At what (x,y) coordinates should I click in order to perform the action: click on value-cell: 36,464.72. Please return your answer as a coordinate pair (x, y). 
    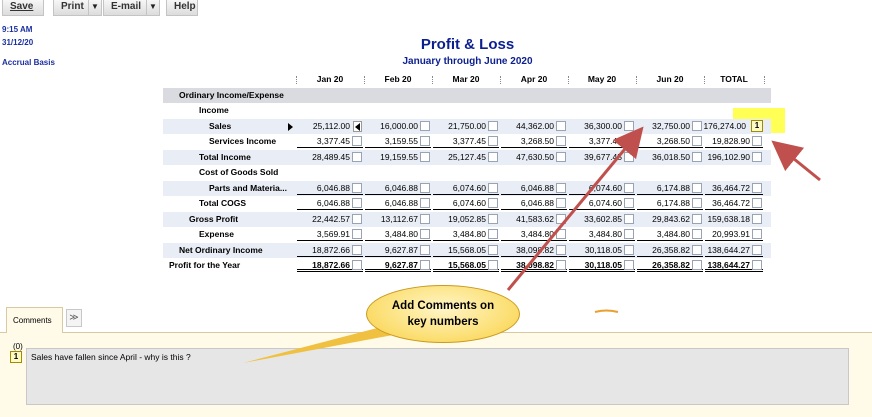
    Looking at the image, I should click on (734, 188).